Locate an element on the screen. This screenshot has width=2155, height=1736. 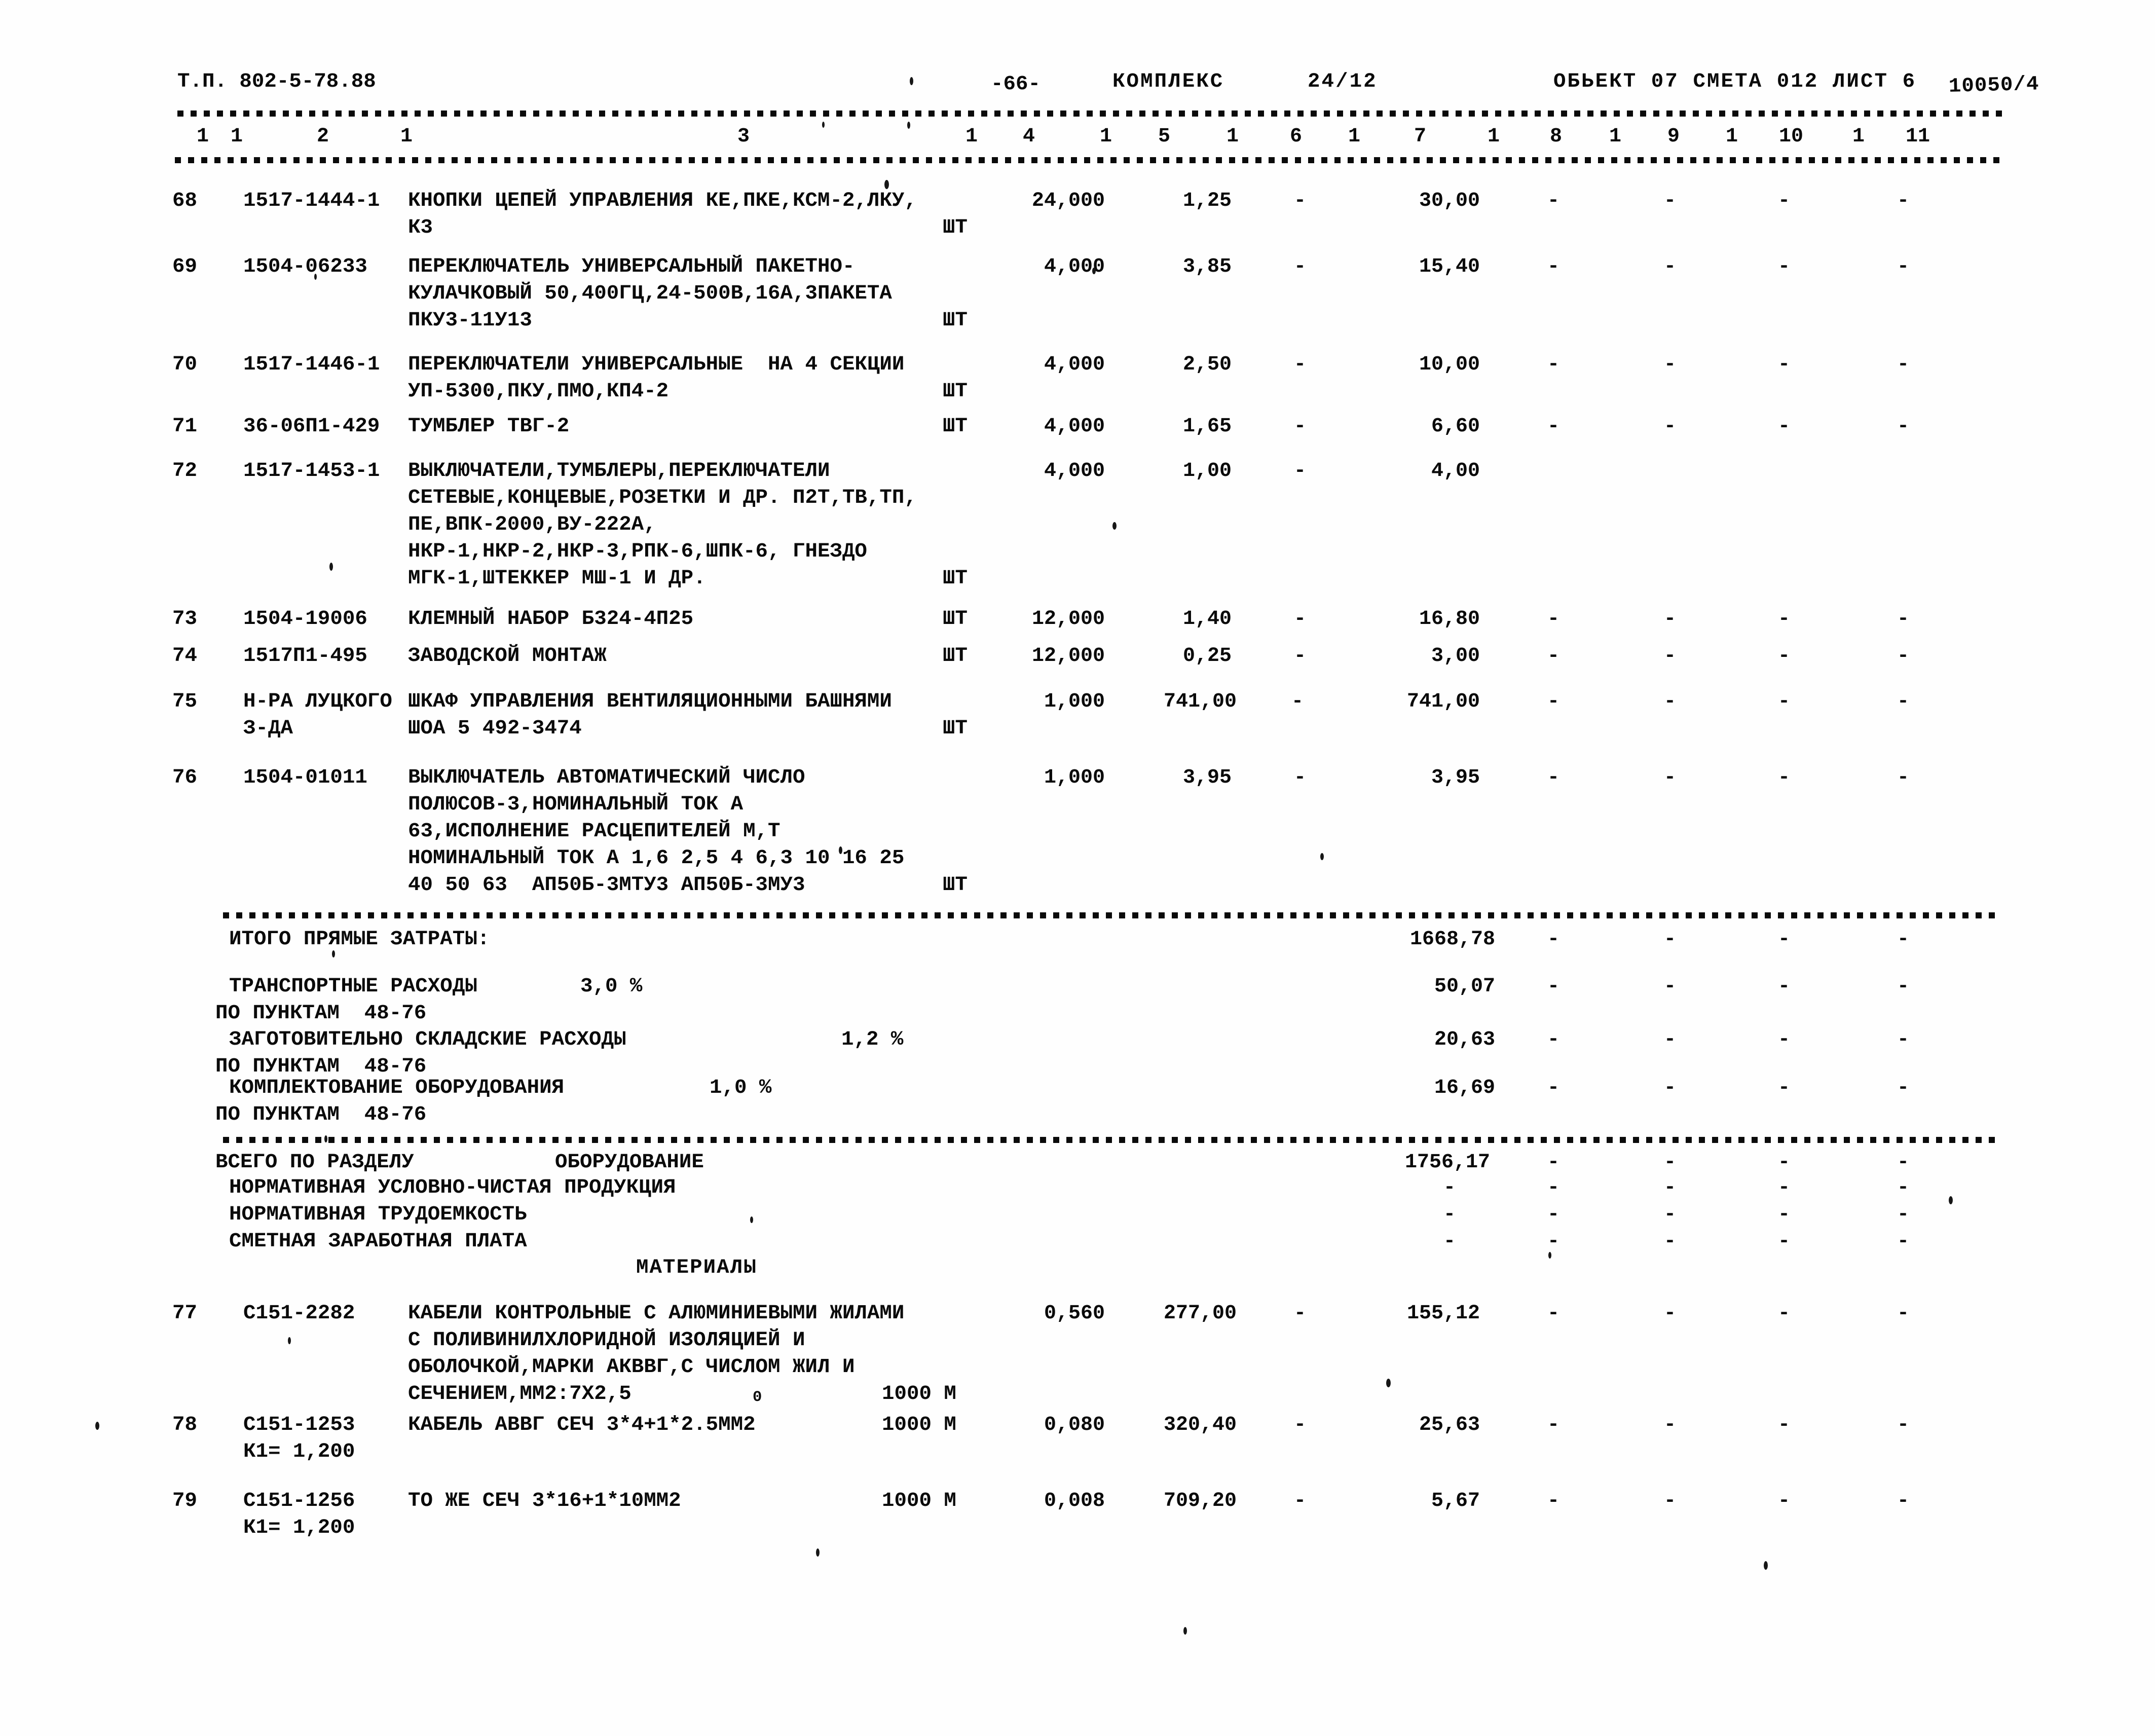
transport-col11: - is located at coordinates (1903, 986).